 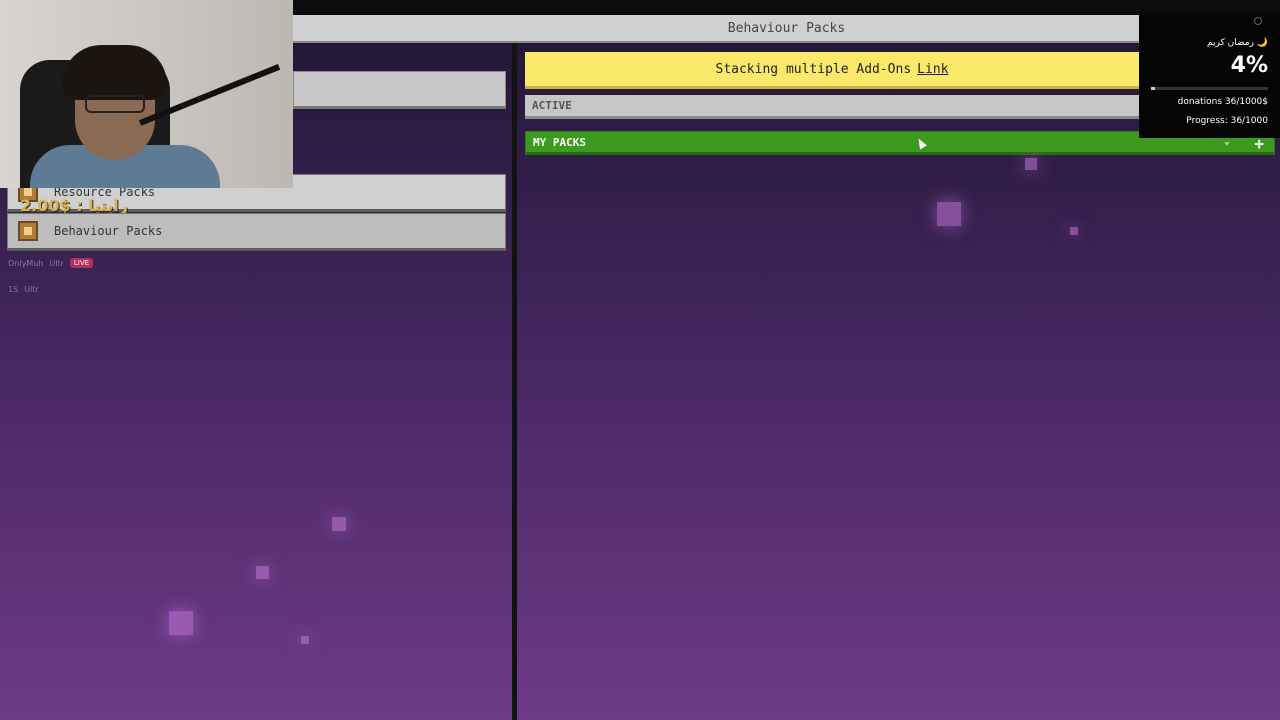 I want to click on chat-line: 1S Ultr, so click(x=23, y=289).